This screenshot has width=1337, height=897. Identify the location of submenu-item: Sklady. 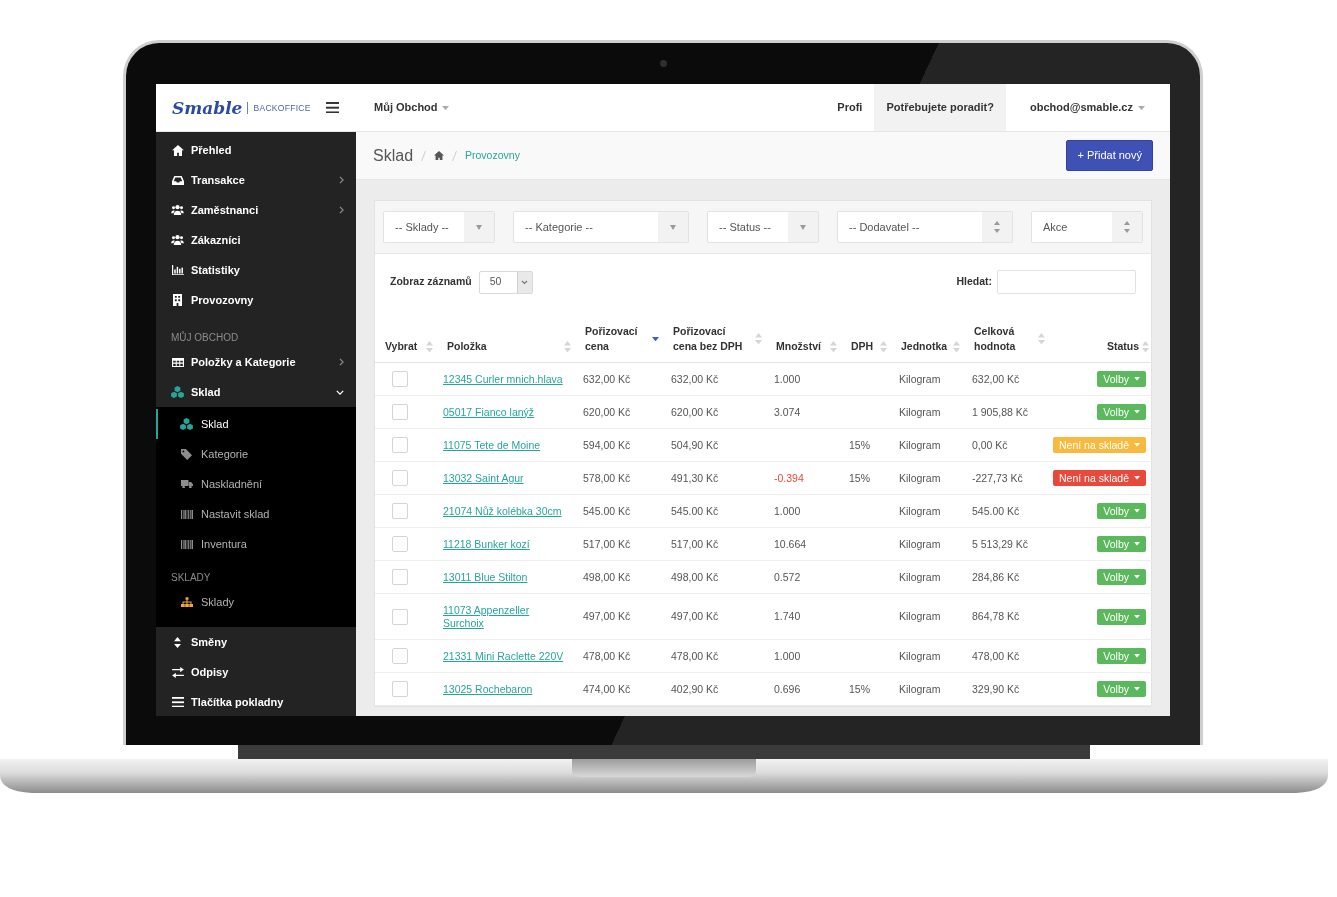
(256, 602).